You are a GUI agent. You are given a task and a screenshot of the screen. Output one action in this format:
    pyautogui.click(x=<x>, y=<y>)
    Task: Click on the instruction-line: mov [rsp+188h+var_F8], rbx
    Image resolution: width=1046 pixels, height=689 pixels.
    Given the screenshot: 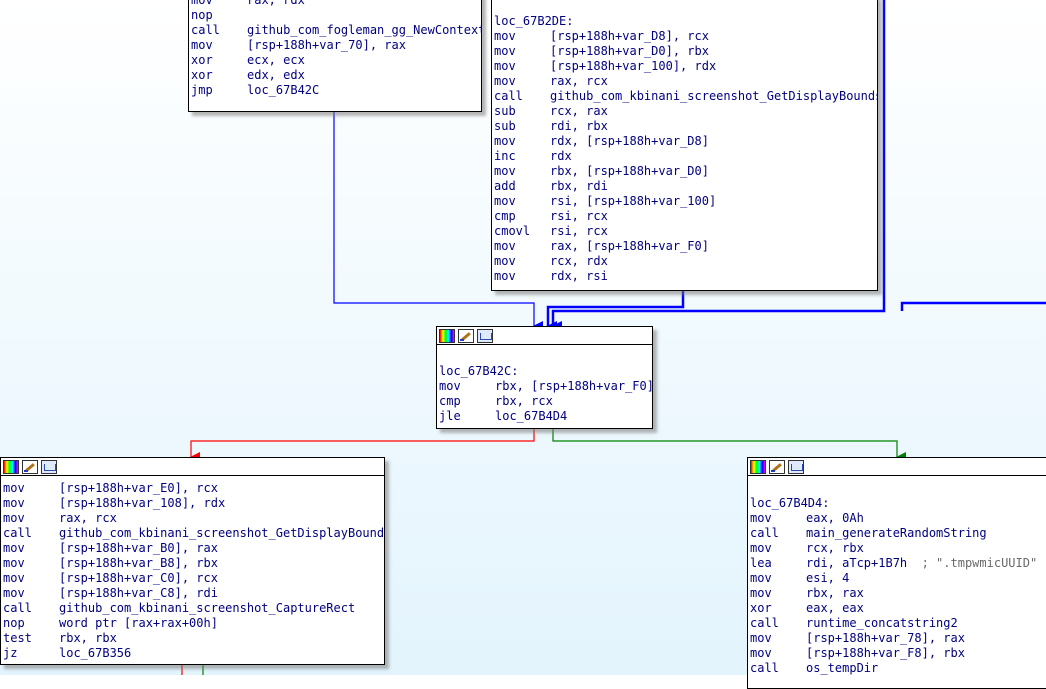 What is the action you would take?
    pyautogui.click(x=898, y=653)
    